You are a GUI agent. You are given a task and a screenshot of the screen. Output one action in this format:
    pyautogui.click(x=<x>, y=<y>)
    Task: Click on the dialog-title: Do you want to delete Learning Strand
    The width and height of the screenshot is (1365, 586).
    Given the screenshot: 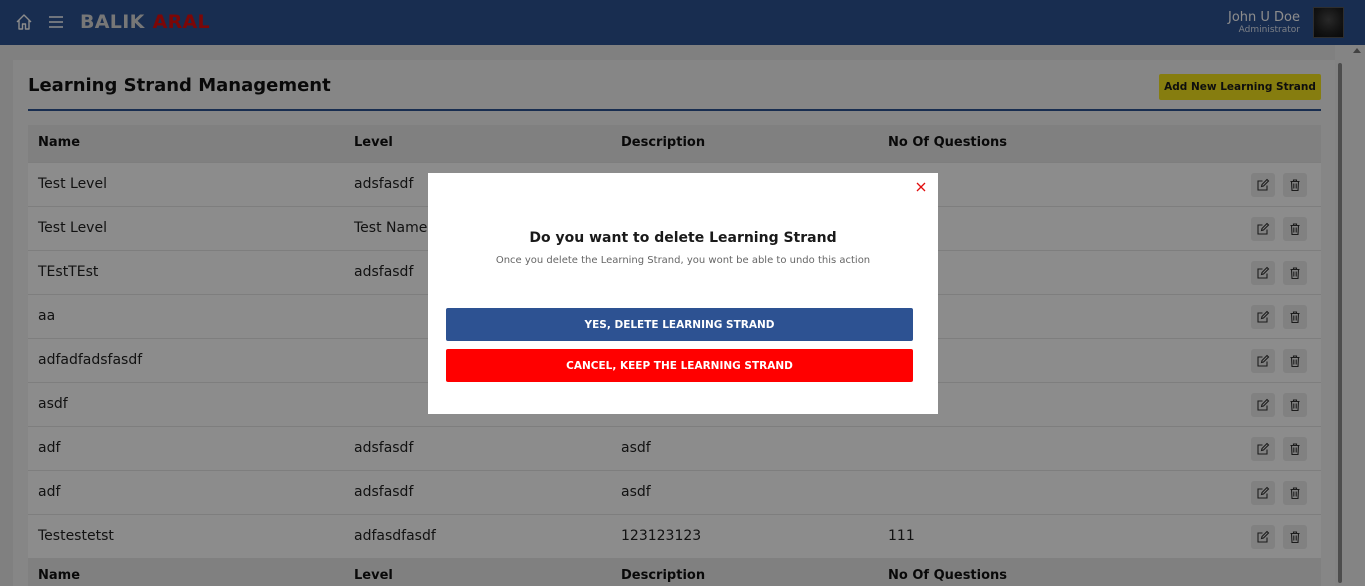 What is the action you would take?
    pyautogui.click(x=683, y=238)
    